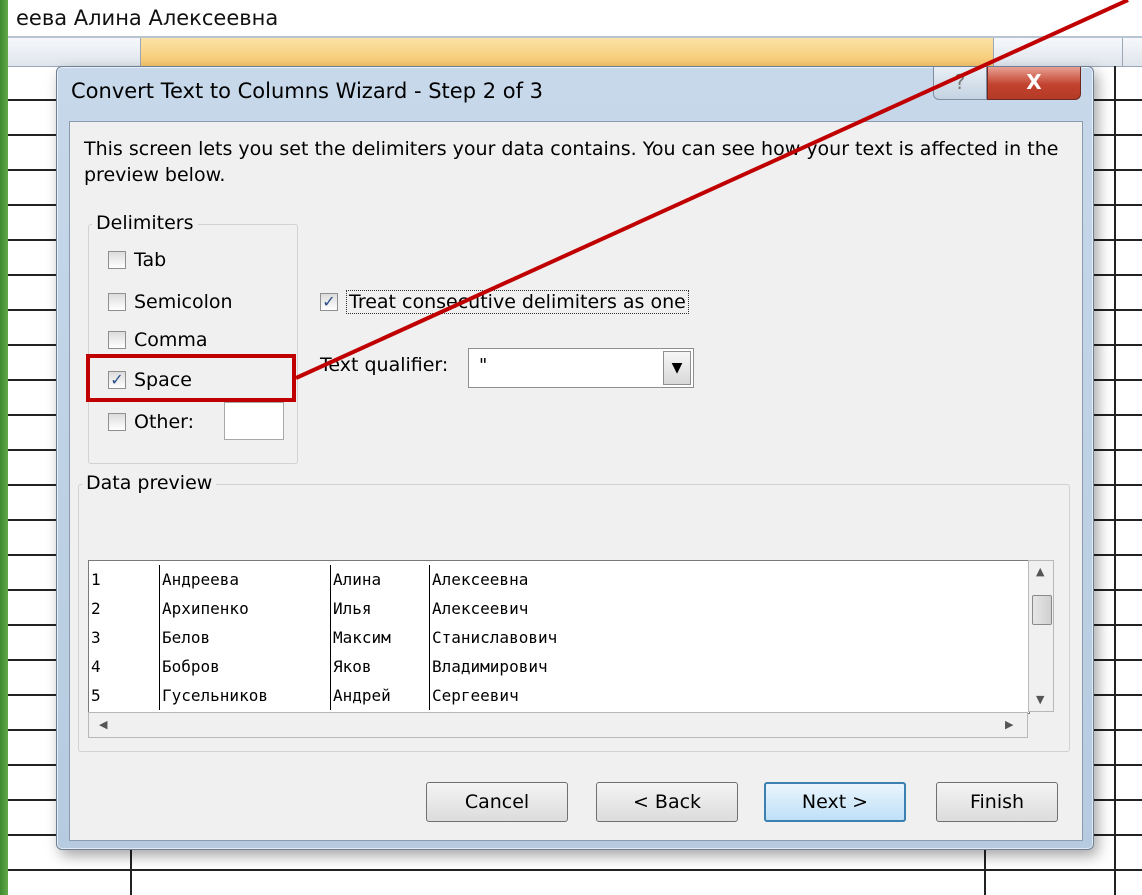  Describe the element at coordinates (550, 579) in the screenshot. I see `preview-cell: Алексеевна` at that location.